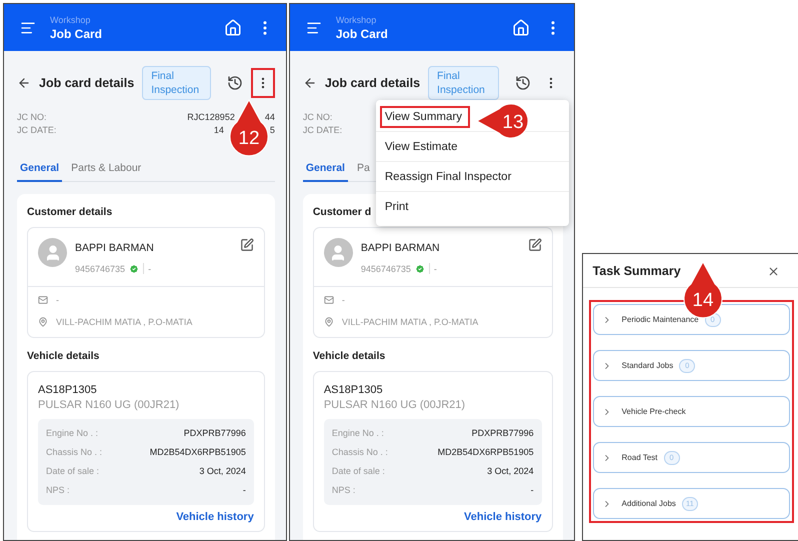 The height and width of the screenshot is (541, 798). Describe the element at coordinates (70, 212) in the screenshot. I see `section-heading: Customer details` at that location.